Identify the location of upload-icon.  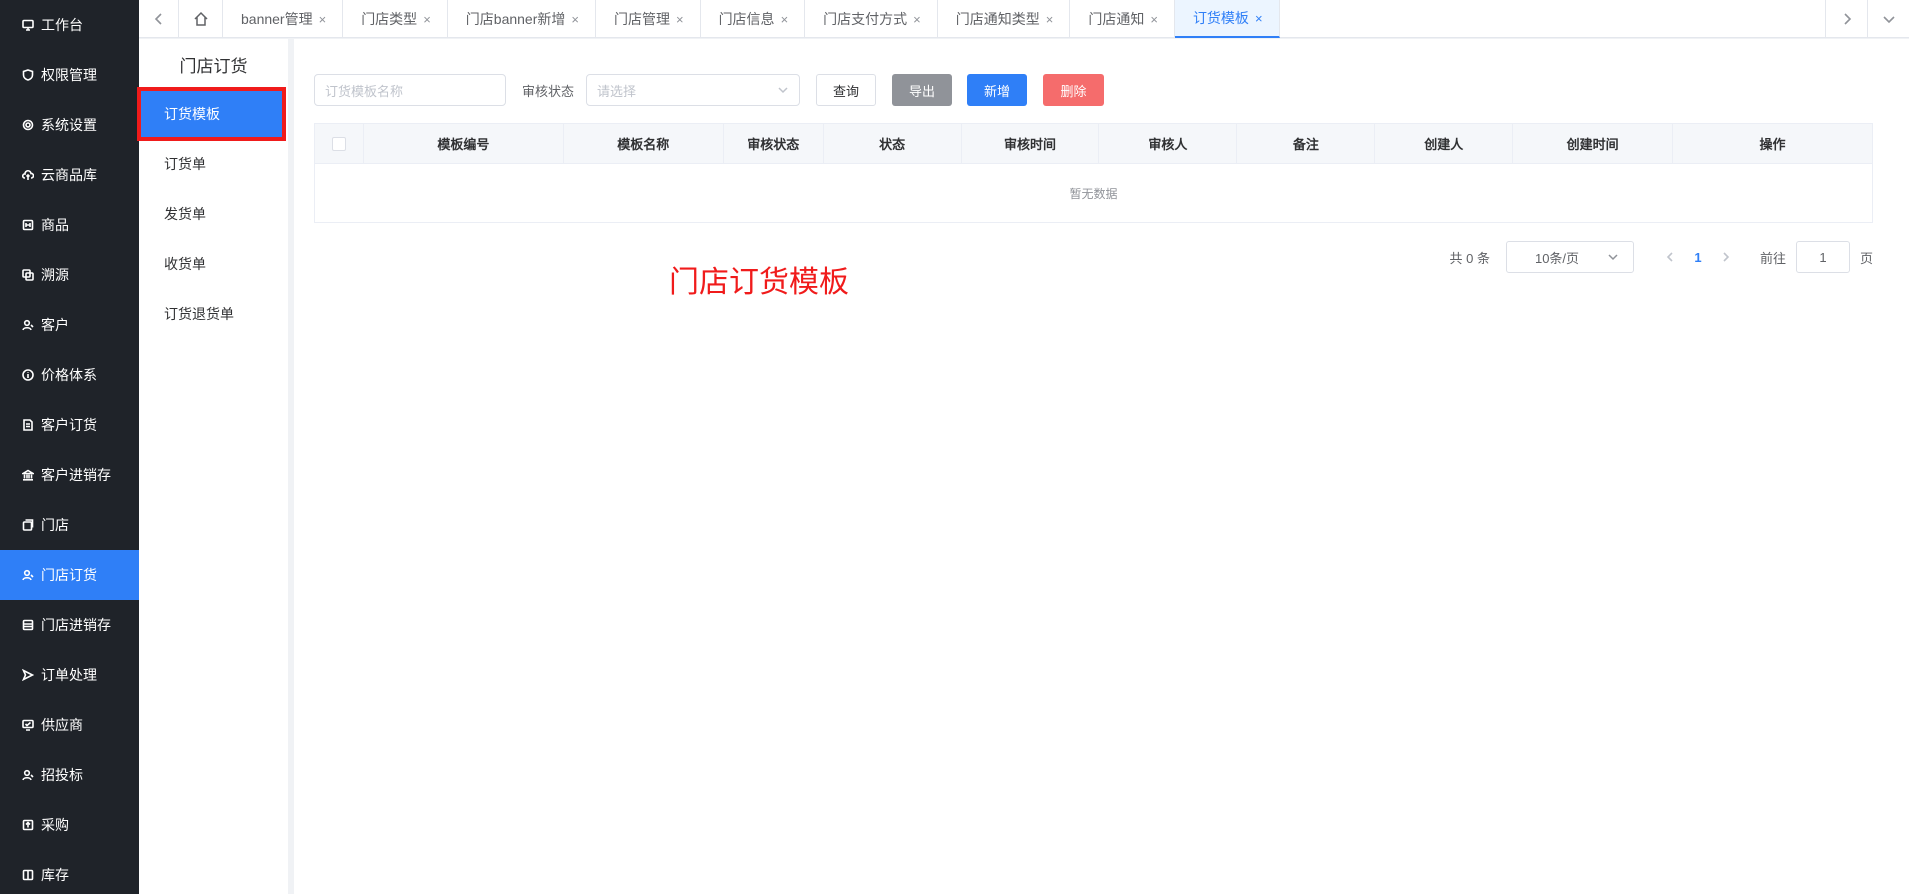
(28, 825).